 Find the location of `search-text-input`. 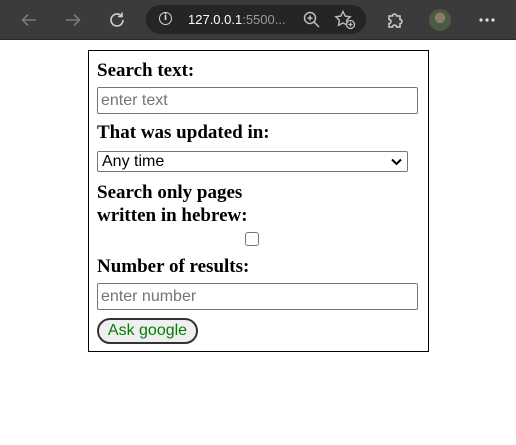

search-text-input is located at coordinates (257, 100).